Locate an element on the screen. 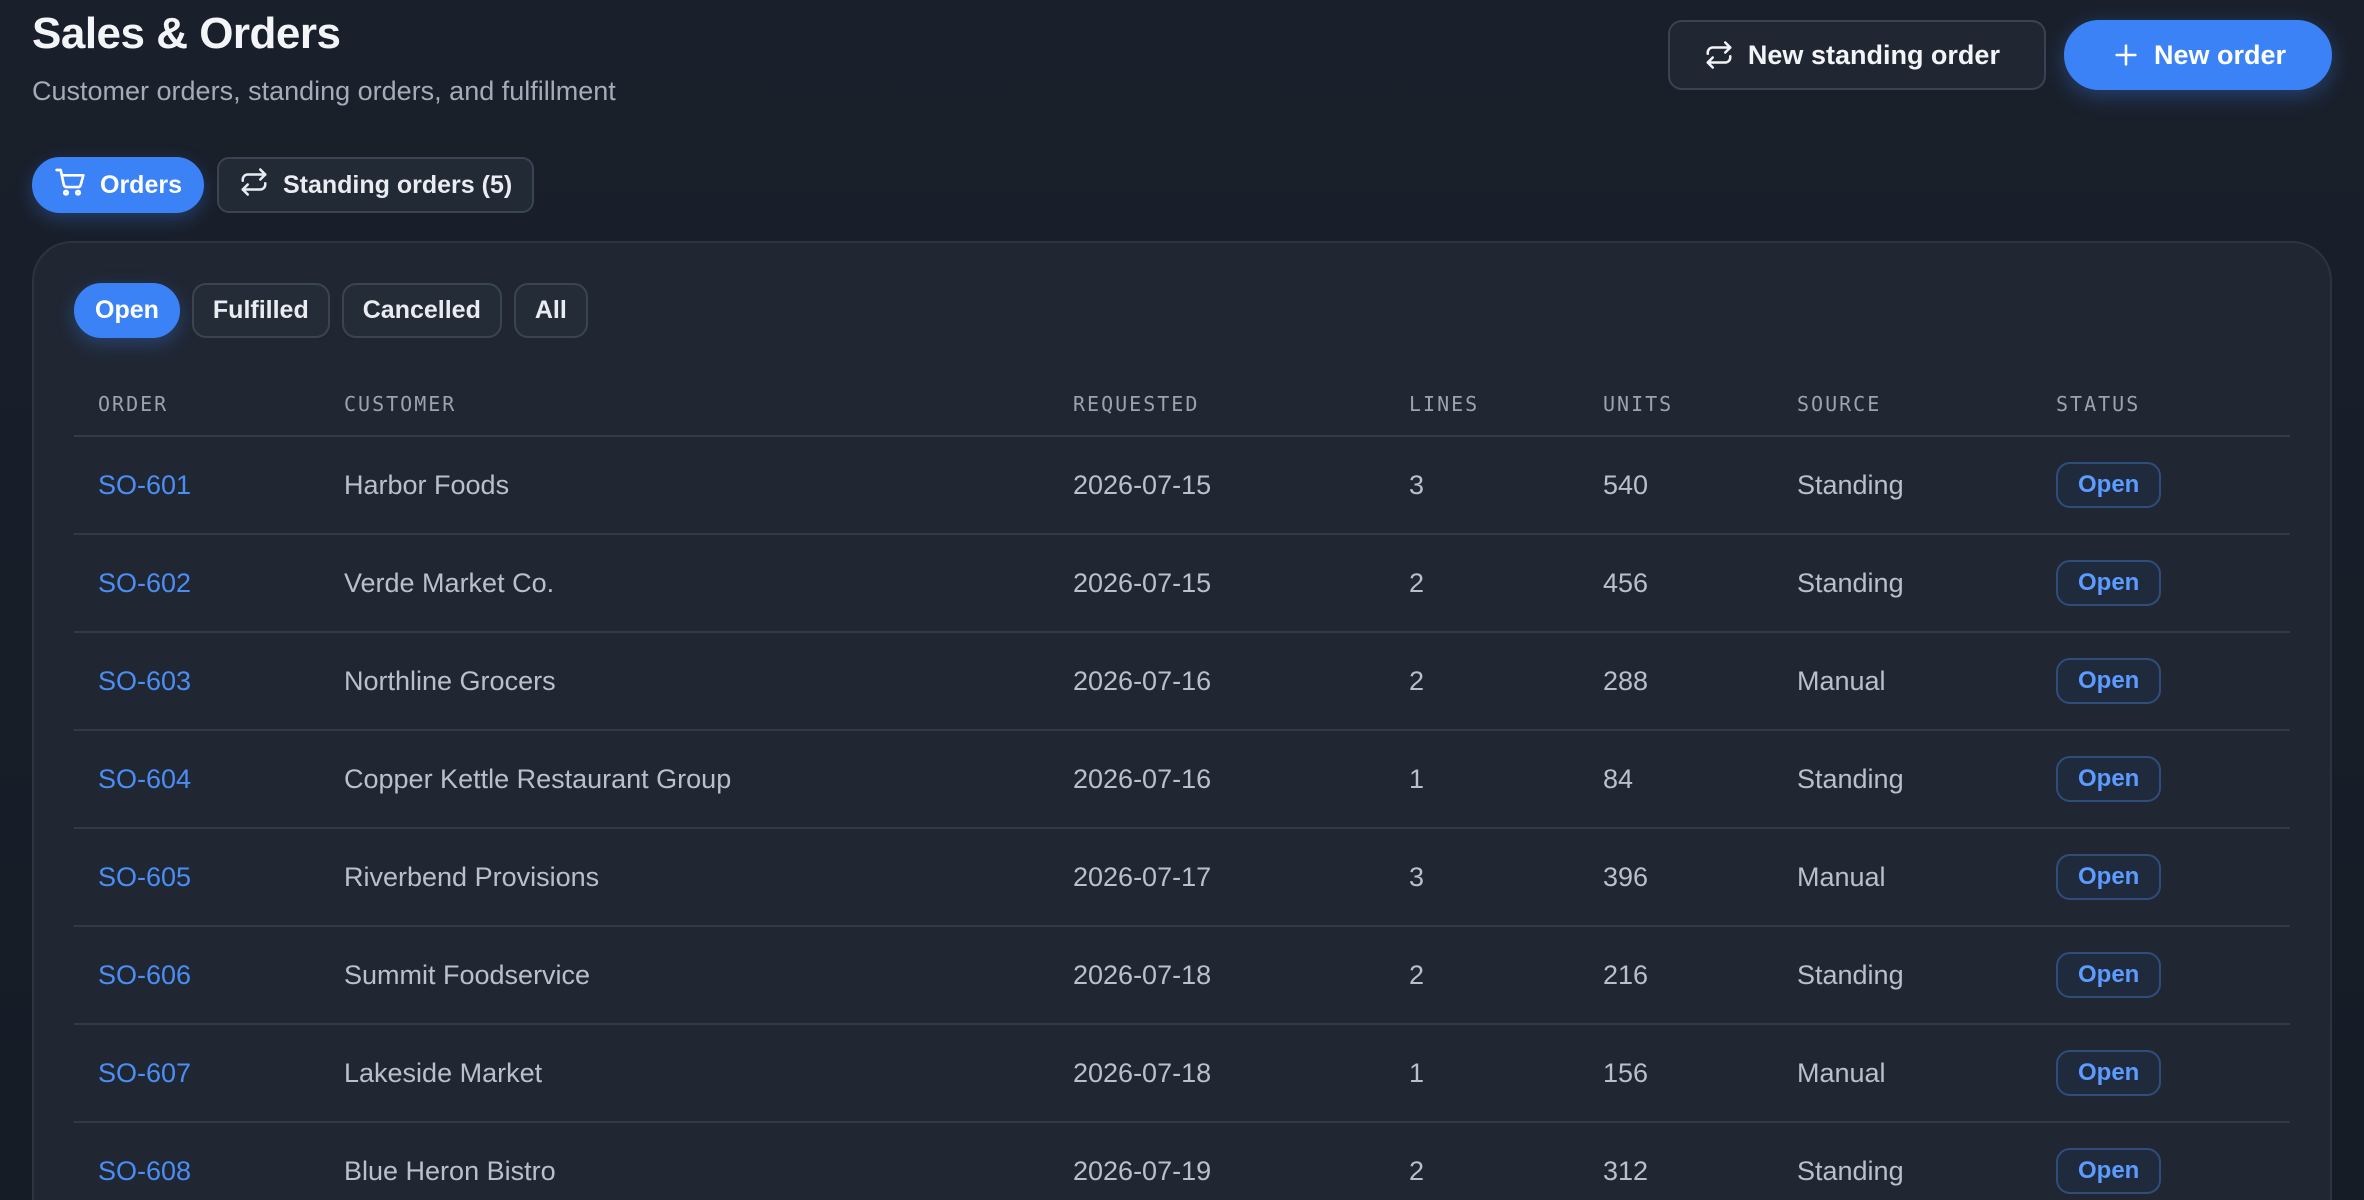 This screenshot has width=2364, height=1200. new-standing-order-label: New standing order is located at coordinates (1873, 54).